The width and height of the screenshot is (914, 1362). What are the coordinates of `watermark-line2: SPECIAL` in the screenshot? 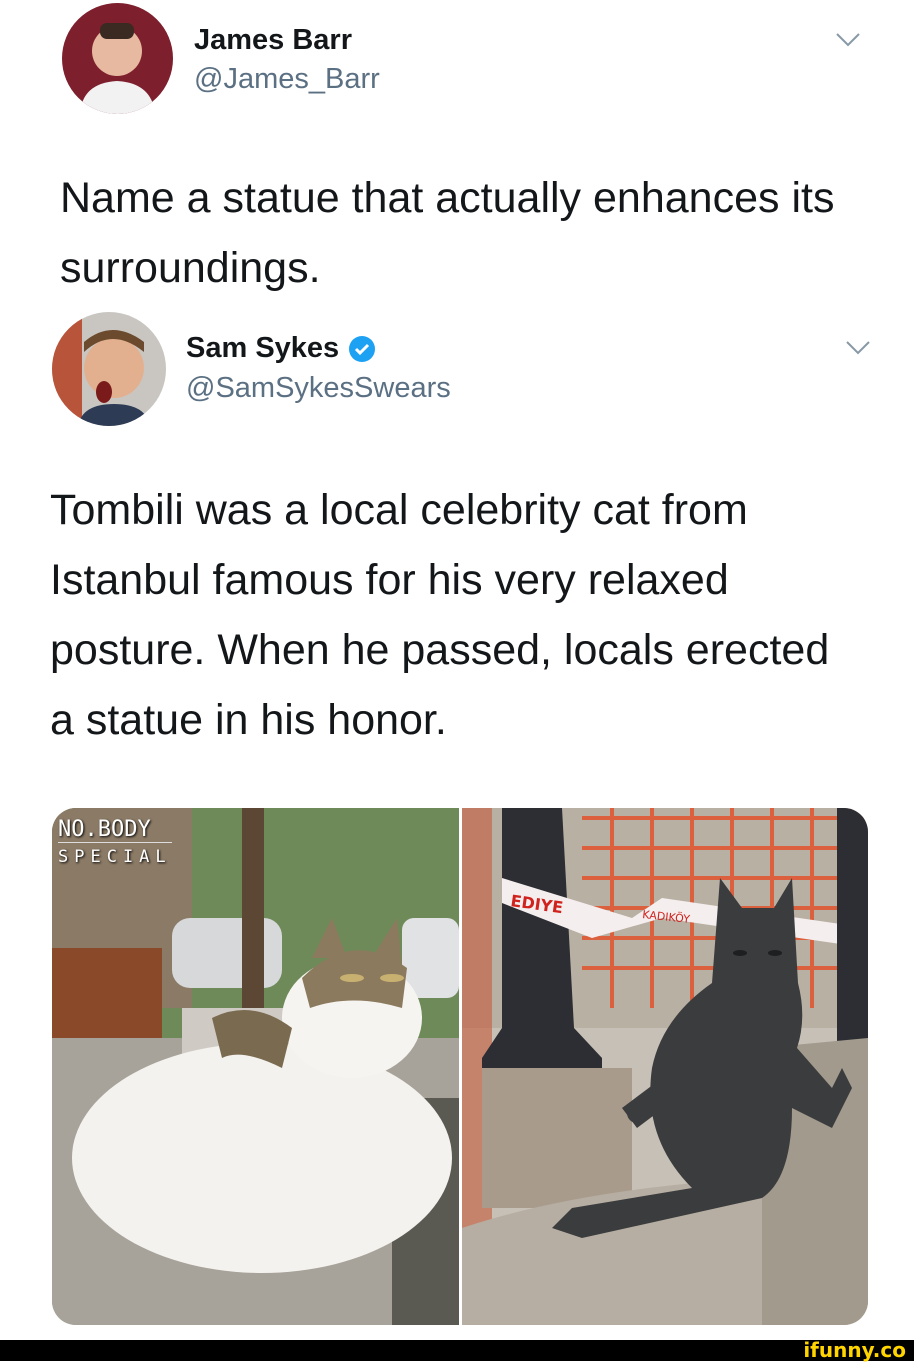 It's located at (115, 855).